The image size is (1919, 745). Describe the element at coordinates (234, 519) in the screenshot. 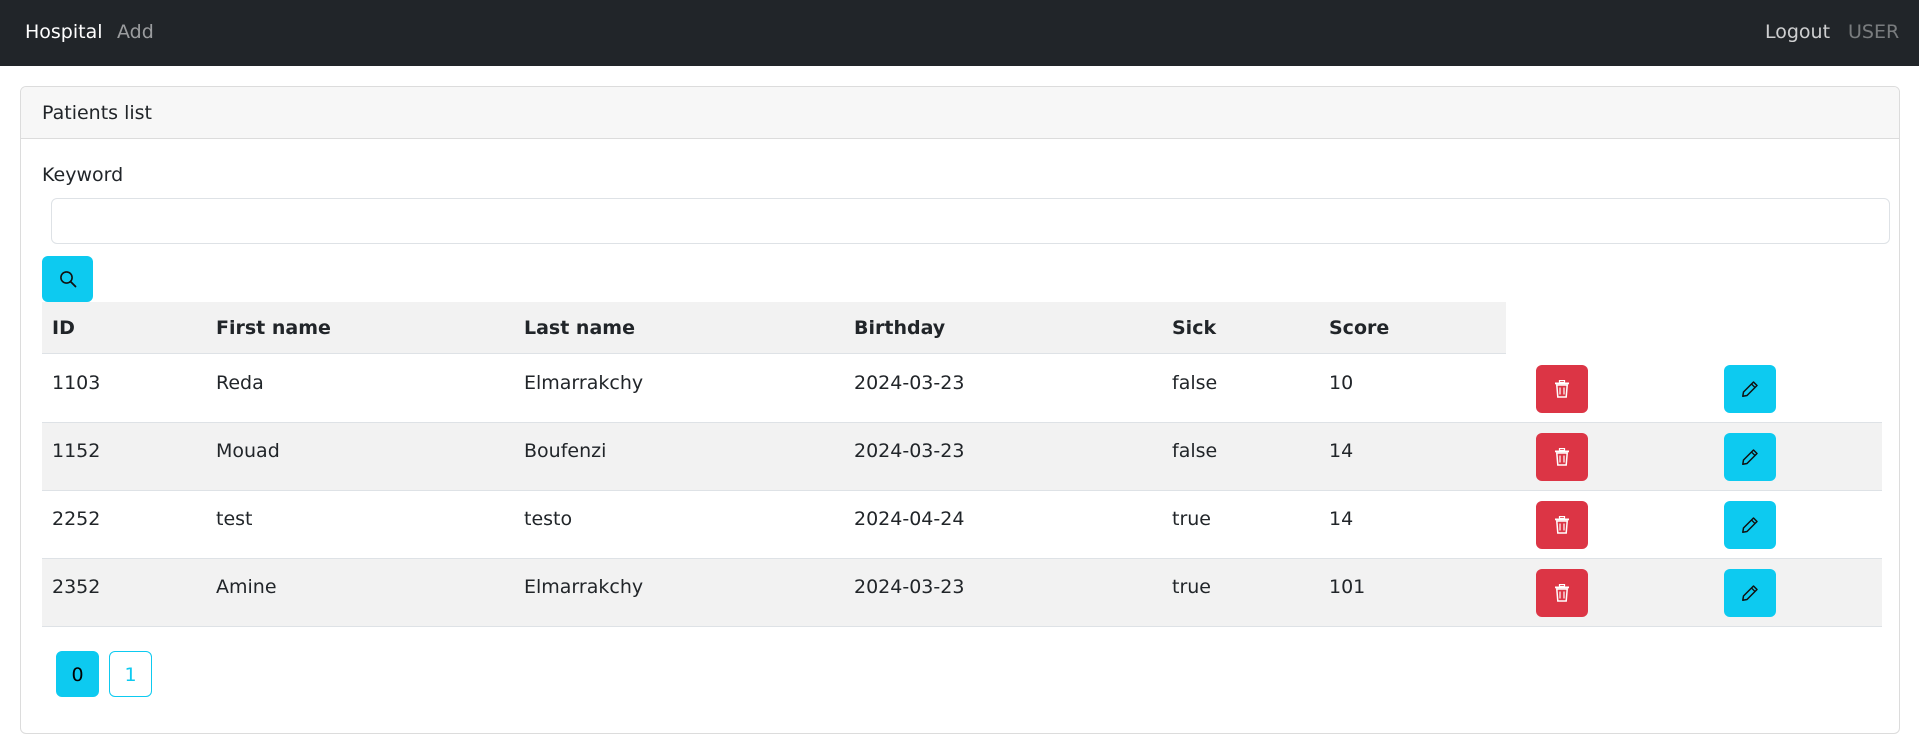

I see `cell-first-name: test` at that location.